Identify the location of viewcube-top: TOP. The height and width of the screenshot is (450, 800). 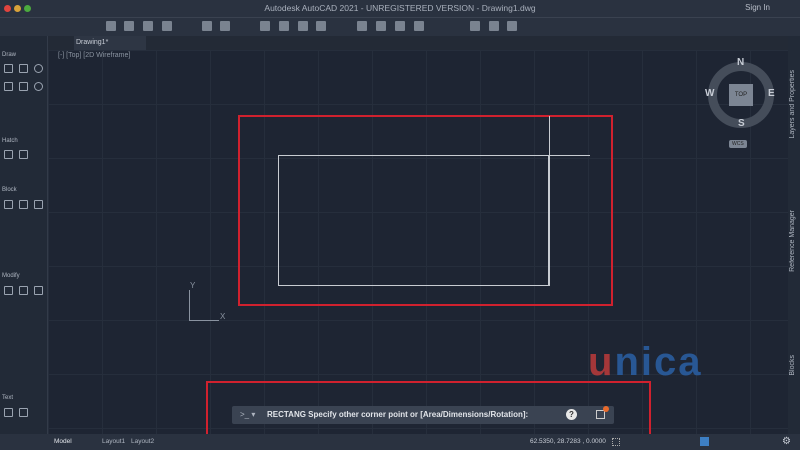
(741, 95).